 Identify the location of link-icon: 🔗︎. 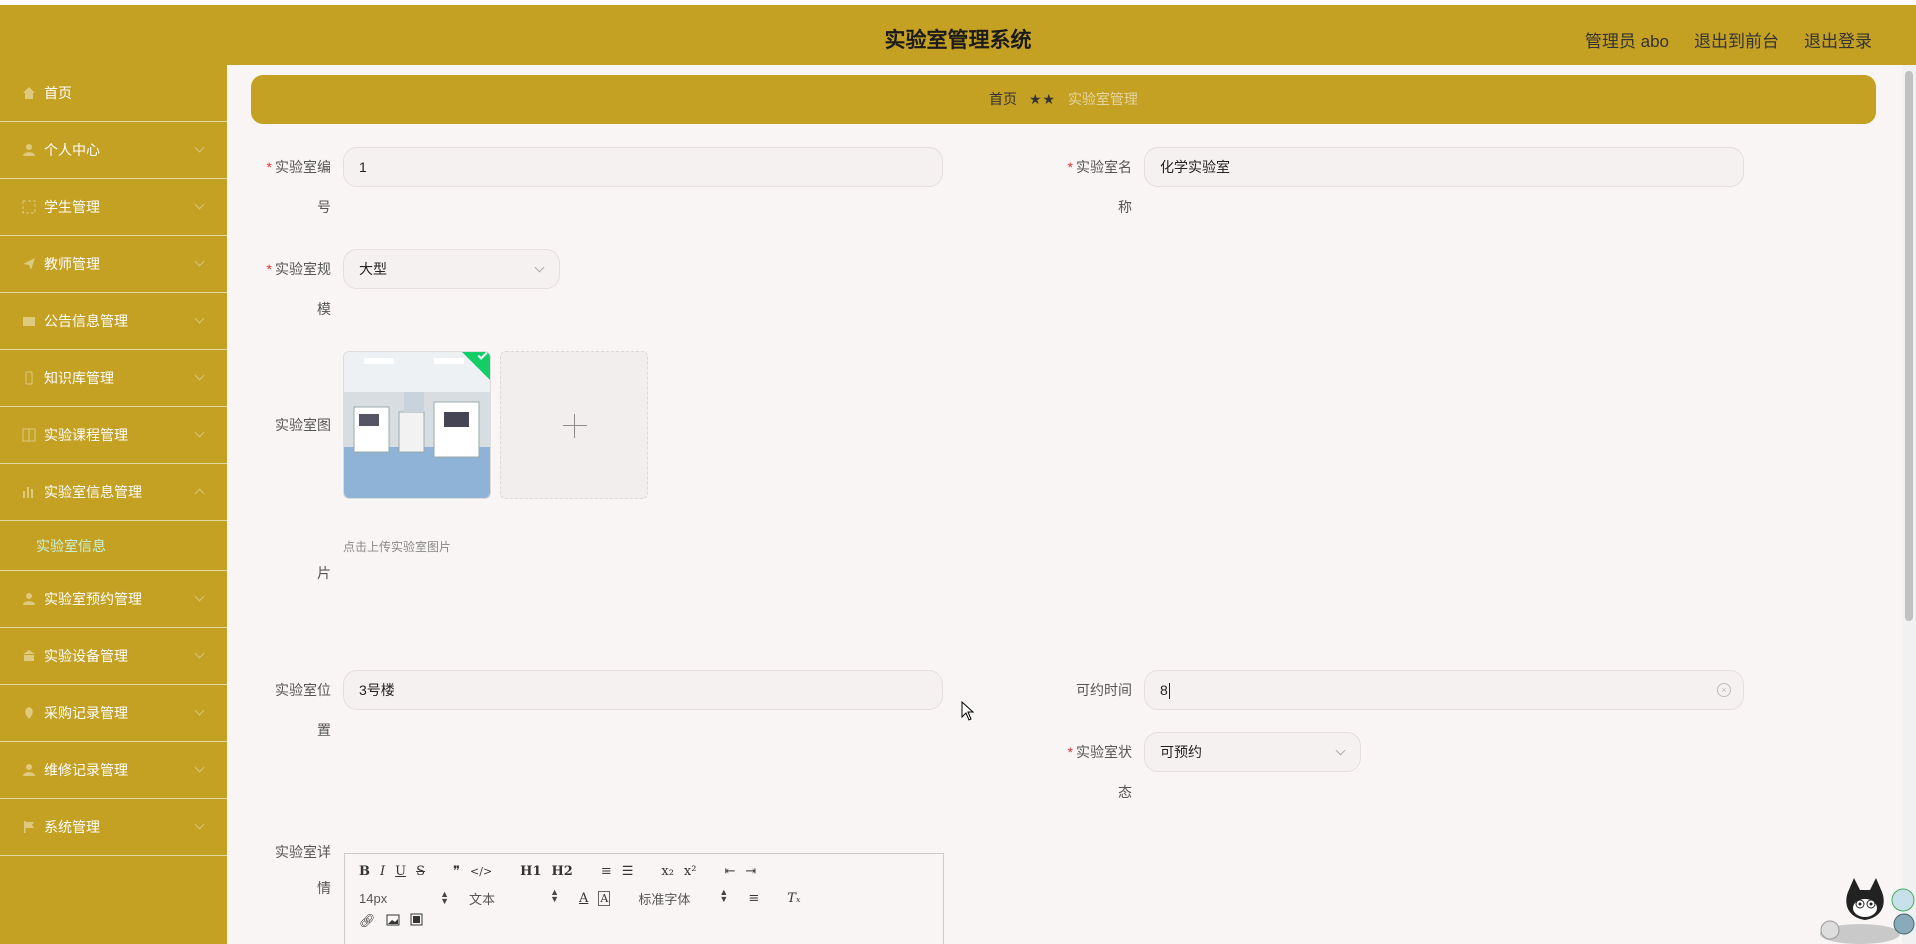
(367, 921).